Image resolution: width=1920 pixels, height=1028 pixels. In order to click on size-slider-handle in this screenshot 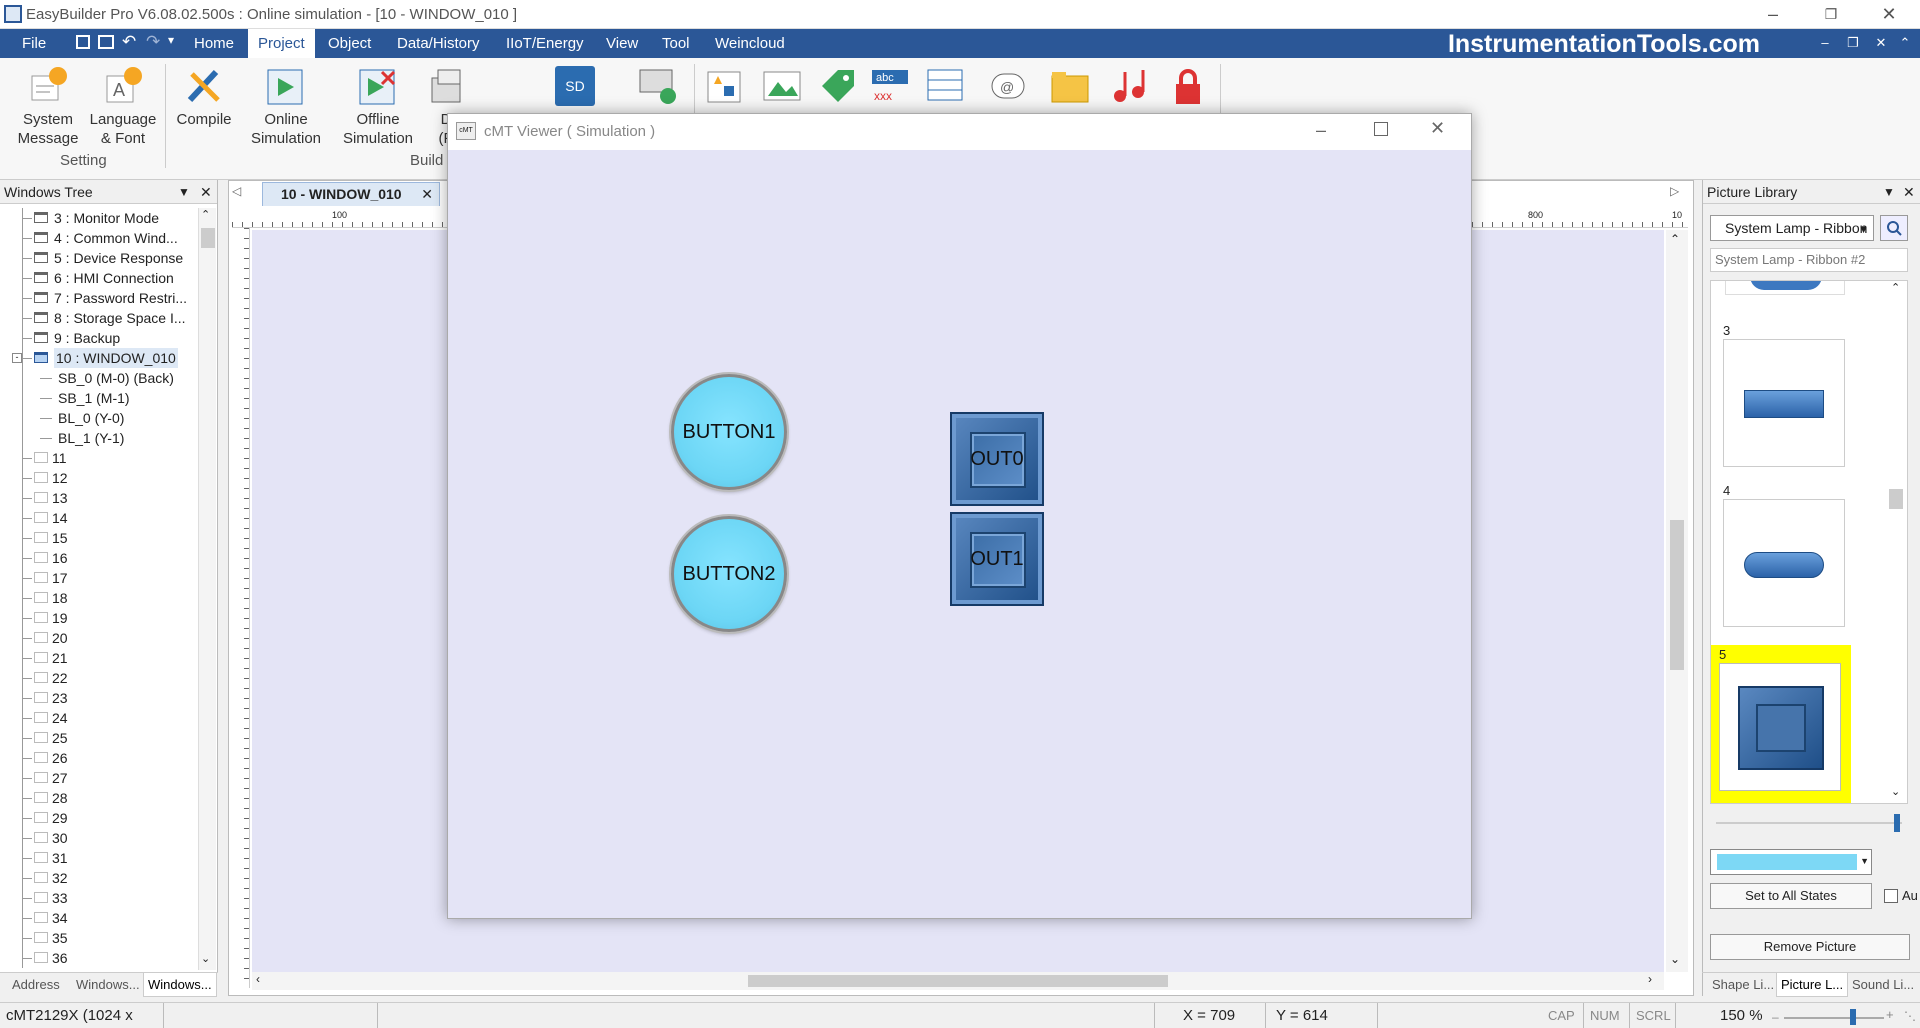, I will do `click(1897, 823)`.